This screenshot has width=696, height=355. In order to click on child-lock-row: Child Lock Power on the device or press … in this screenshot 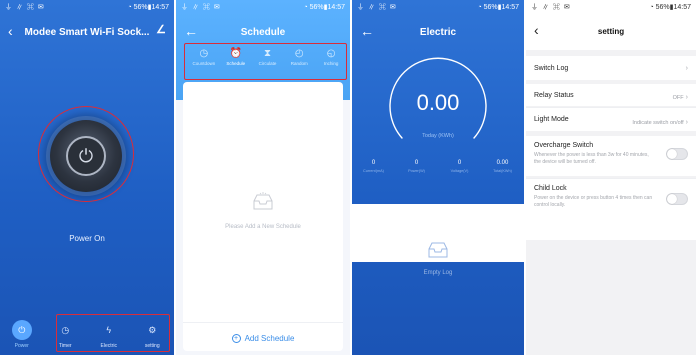, I will do `click(611, 209)`.